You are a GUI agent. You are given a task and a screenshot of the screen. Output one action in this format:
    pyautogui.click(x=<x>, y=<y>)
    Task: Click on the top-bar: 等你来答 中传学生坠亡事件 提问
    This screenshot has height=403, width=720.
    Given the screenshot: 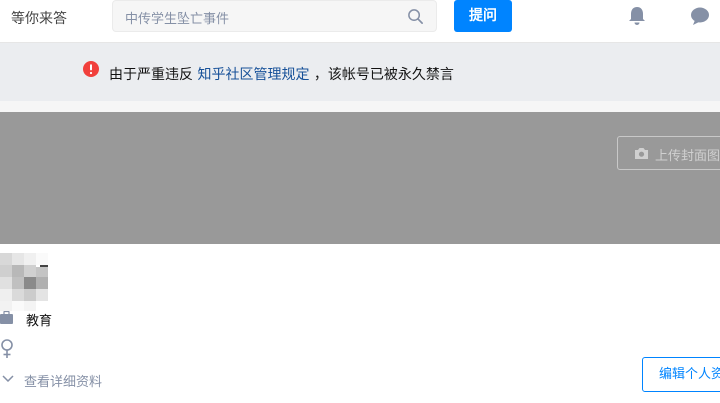 What is the action you would take?
    pyautogui.click(x=360, y=21)
    